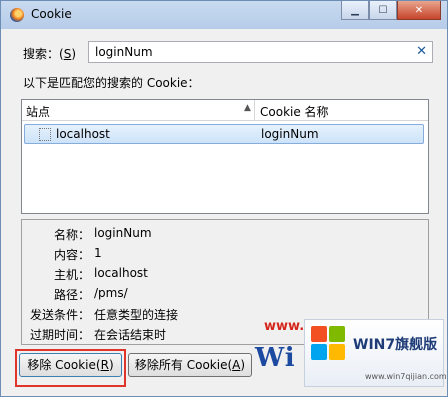  Describe the element at coordinates (71, 235) in the screenshot. I see `detail-label-name: 名称：` at that location.